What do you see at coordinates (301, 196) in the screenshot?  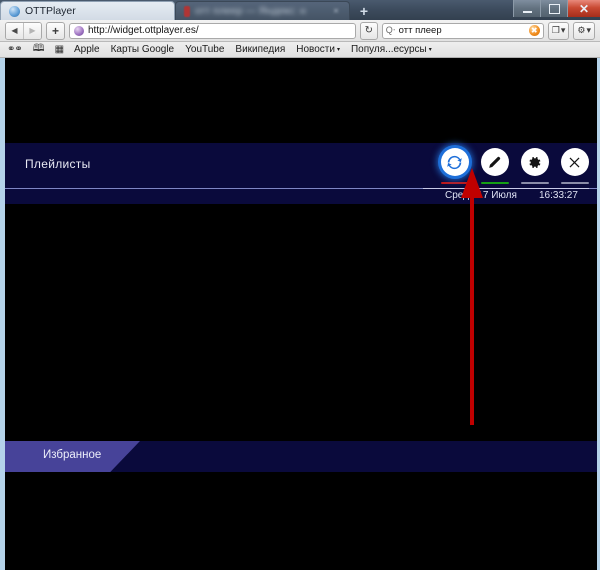 I see `datetime-bar: Среда 17 Июля 16:33:27` at bounding box center [301, 196].